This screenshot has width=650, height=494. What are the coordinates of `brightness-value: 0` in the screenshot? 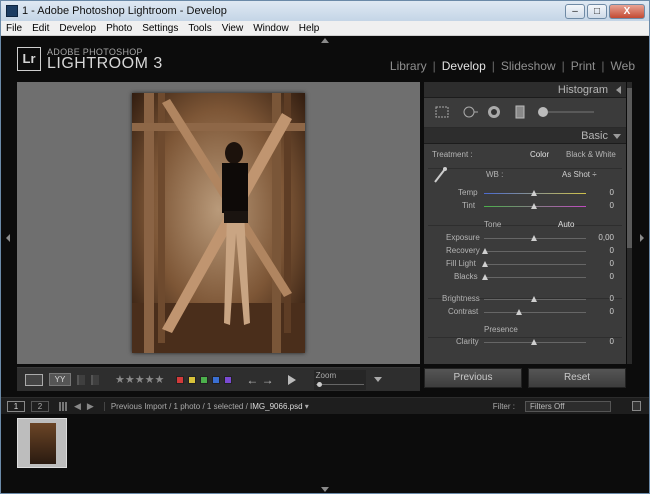 It's located at (612, 298).